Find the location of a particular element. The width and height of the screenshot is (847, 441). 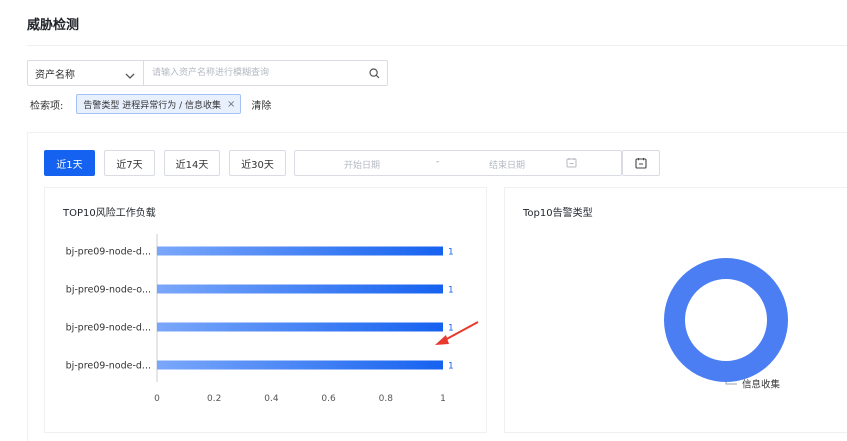

calendar-button is located at coordinates (641, 163).